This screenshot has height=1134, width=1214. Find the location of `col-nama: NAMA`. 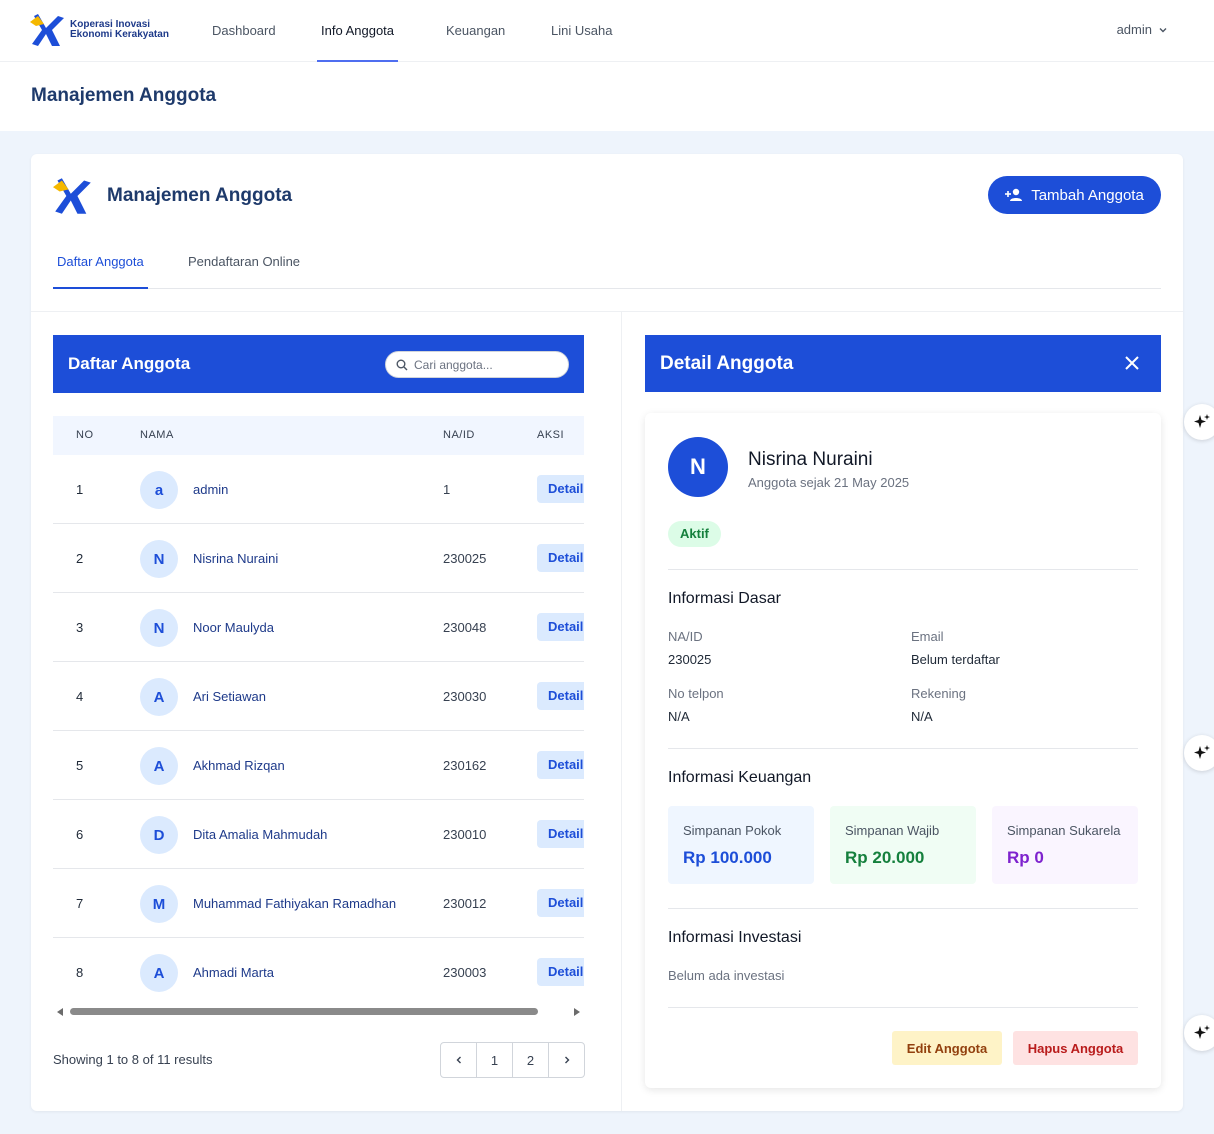

col-nama: NAMA is located at coordinates (157, 435).